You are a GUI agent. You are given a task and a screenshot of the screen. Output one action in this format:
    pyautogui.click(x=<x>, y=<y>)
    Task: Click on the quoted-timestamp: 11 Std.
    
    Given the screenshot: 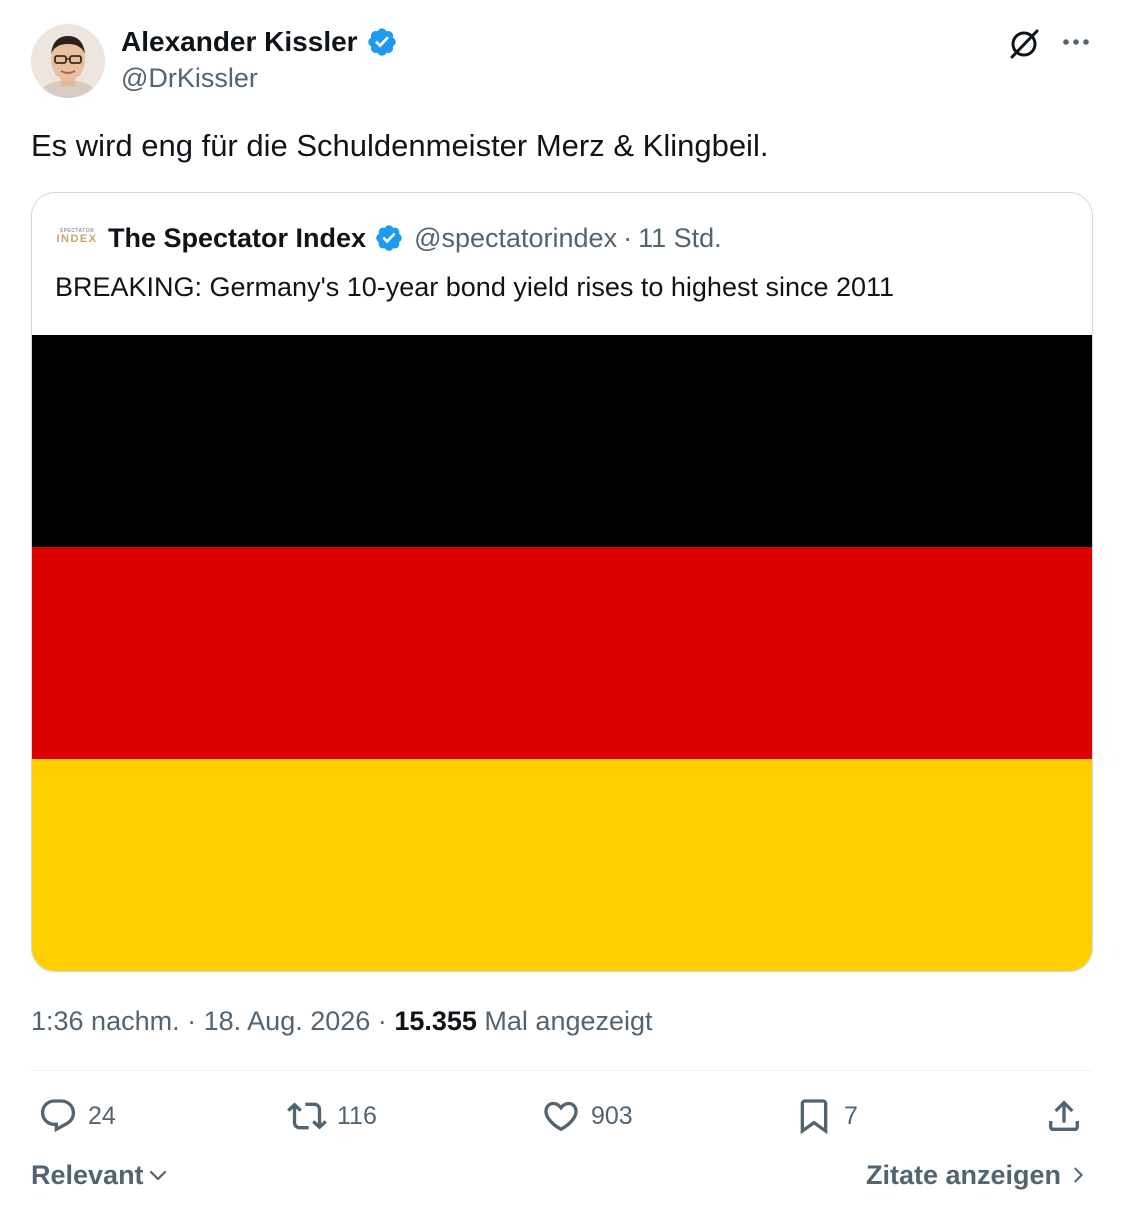 What is the action you would take?
    pyautogui.click(x=680, y=238)
    